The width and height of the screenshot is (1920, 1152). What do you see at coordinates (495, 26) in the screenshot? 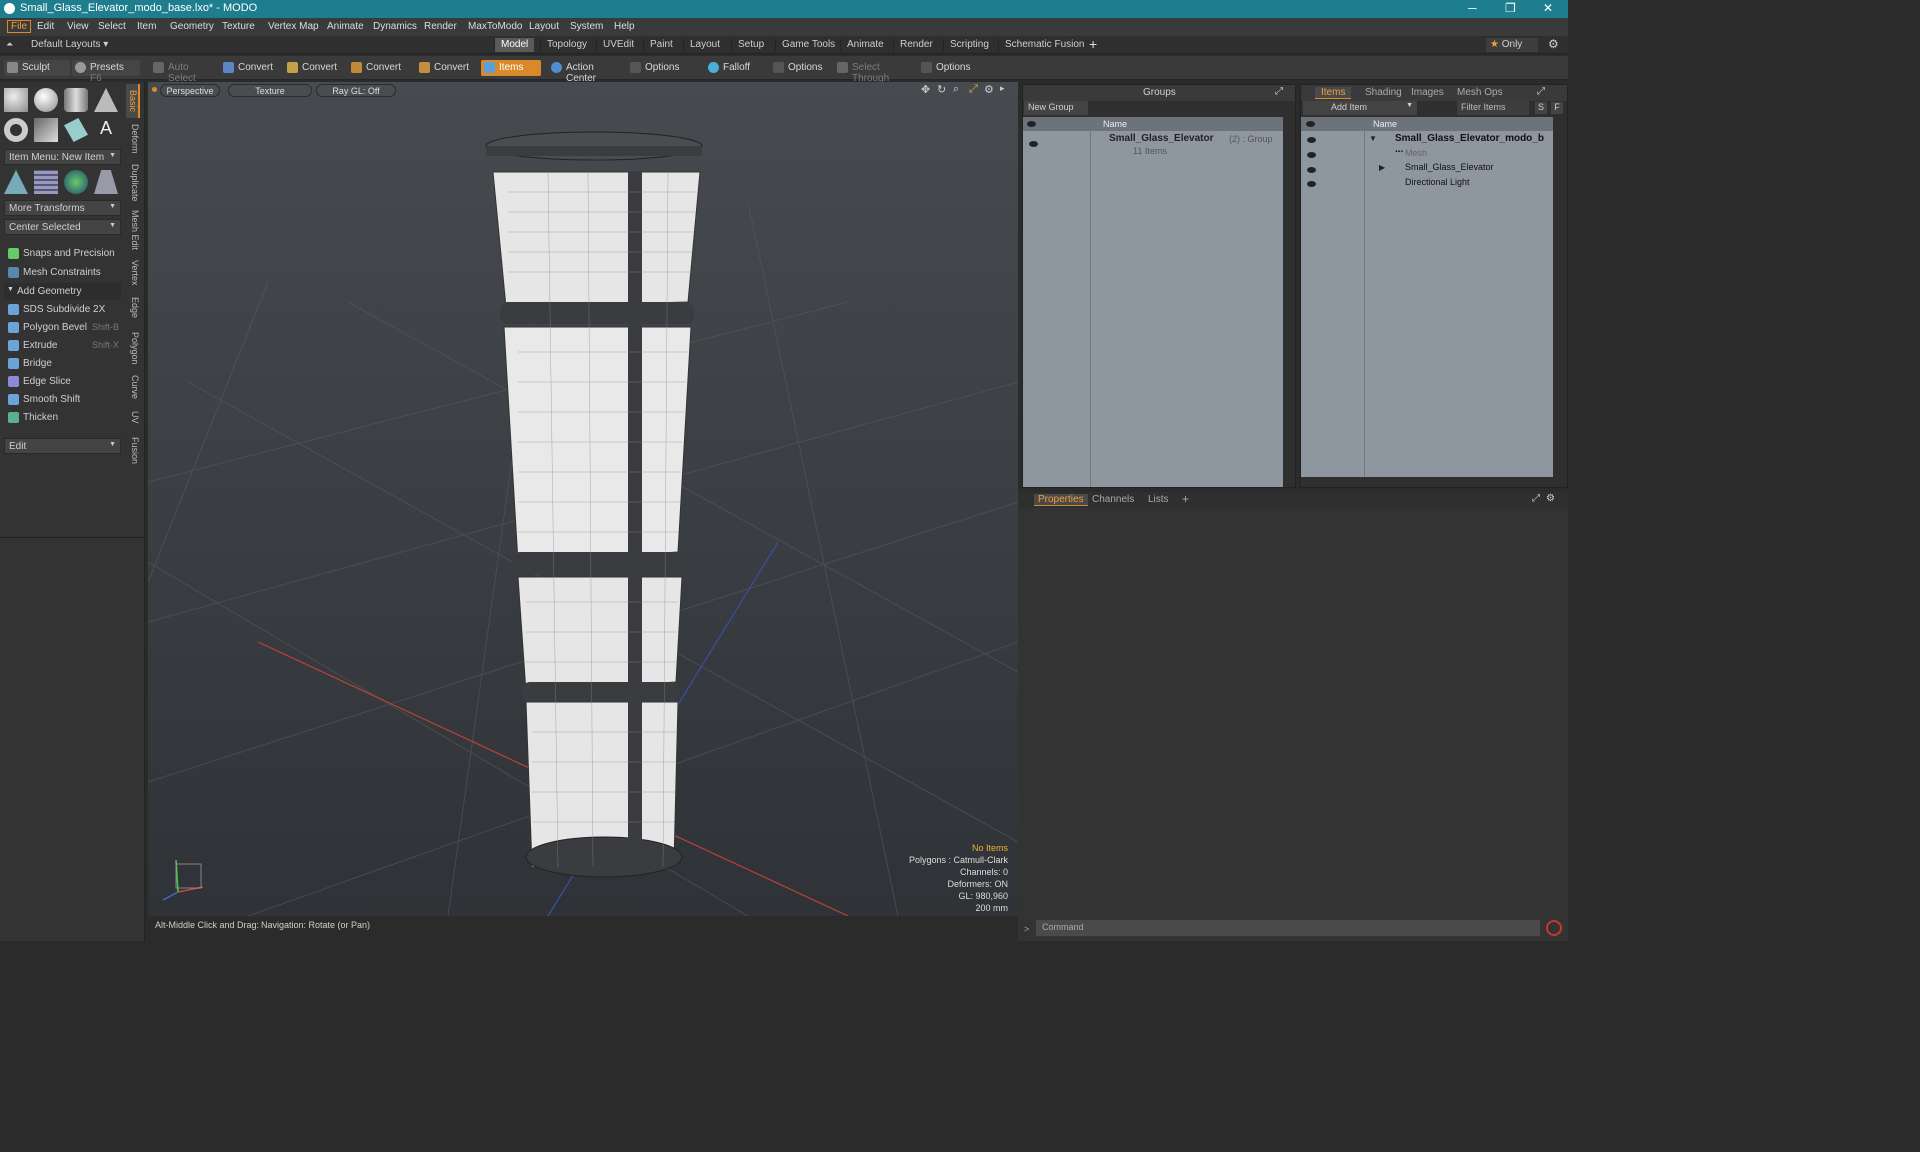
I see `menu-maxtomodo: MaxToModo` at bounding box center [495, 26].